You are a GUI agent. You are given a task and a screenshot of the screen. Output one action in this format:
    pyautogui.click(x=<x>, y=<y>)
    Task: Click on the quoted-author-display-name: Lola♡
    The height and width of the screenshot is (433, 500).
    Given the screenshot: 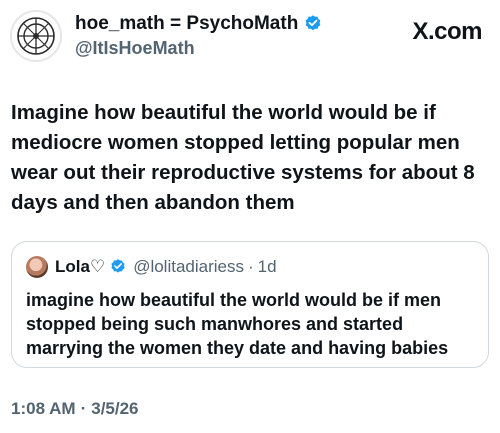 What is the action you would take?
    pyautogui.click(x=80, y=267)
    